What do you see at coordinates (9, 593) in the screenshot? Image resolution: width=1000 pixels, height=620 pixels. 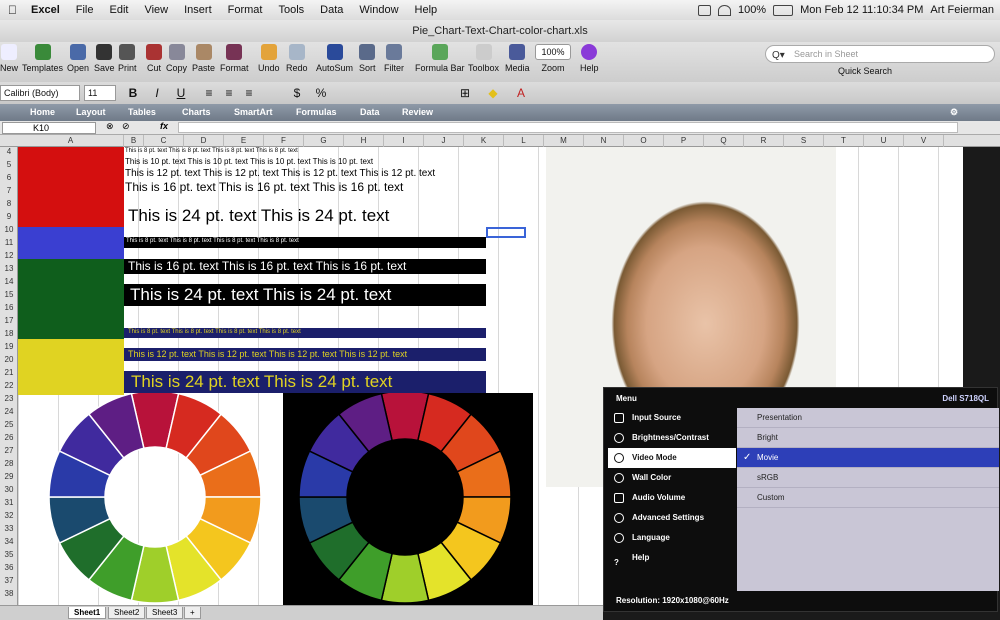 I see `row-header-38: 38` at bounding box center [9, 593].